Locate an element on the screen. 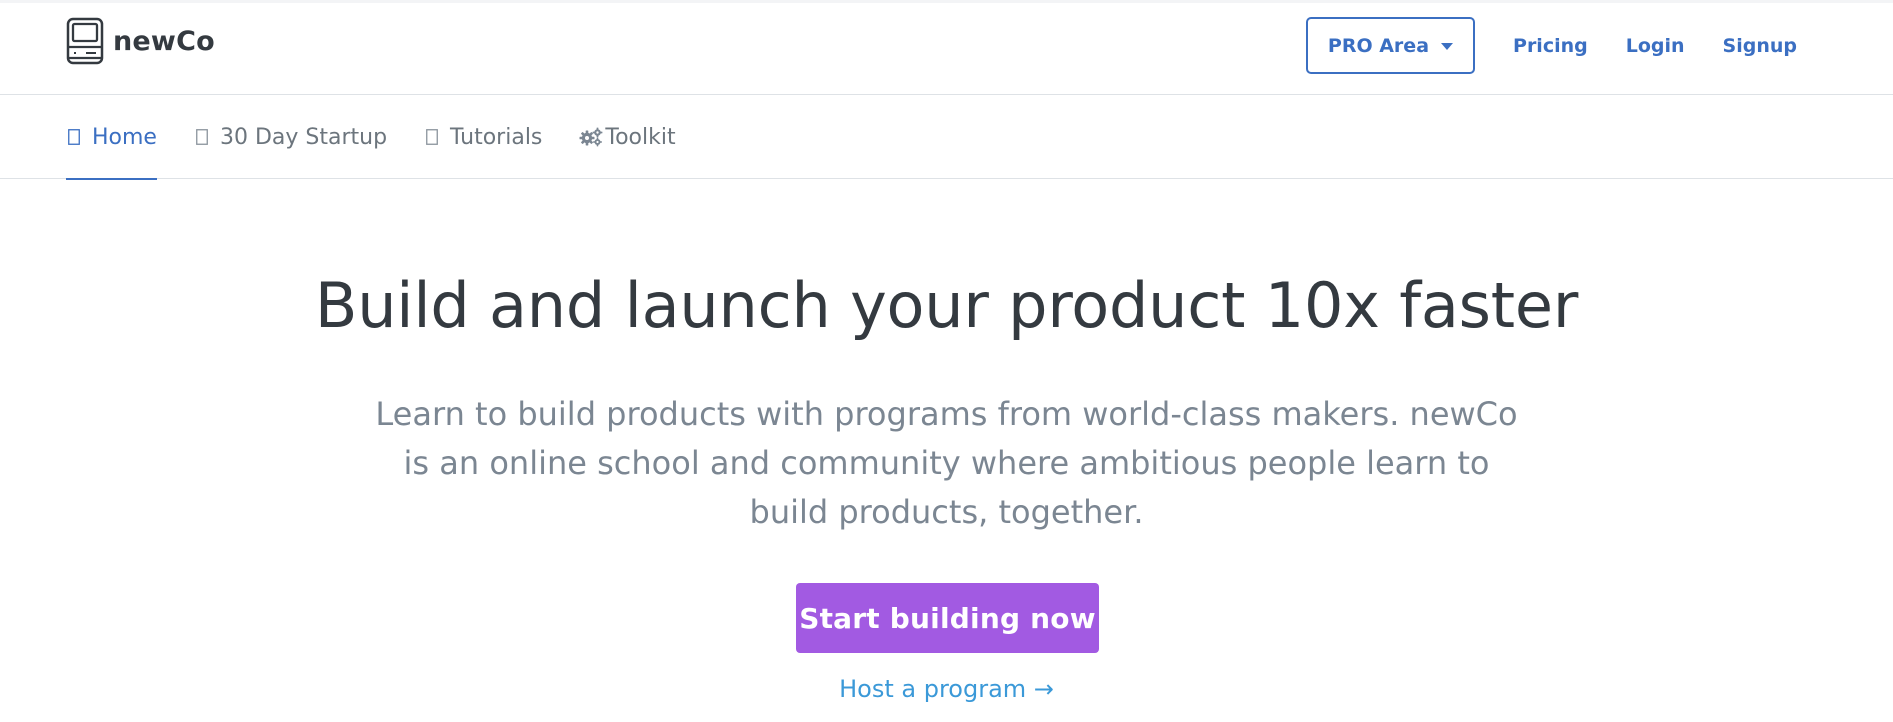  start-building-button: Start building now is located at coordinates (947, 618).